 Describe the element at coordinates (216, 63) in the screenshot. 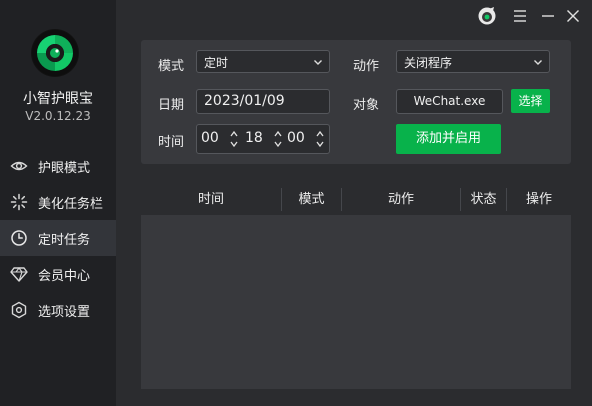

I see `mode-select-value: 定时` at that location.